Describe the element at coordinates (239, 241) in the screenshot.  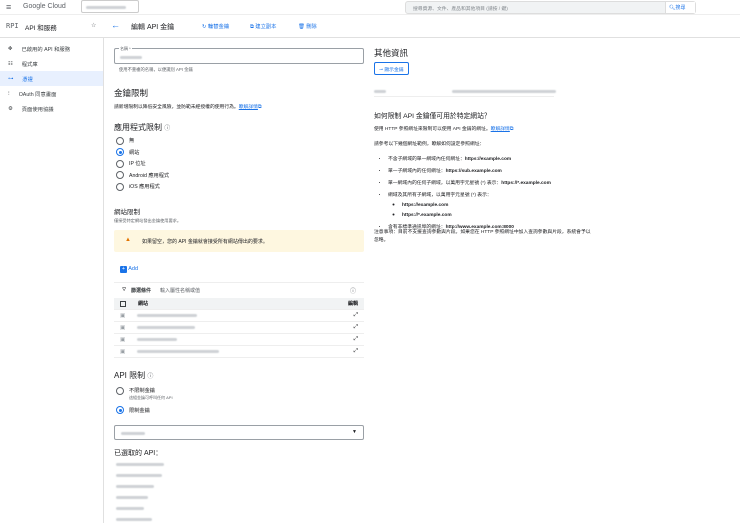
I see `warning-banner: ▲ 如果留空，您的 API 金鑰就會接受所有網站傳出的要求。` at that location.